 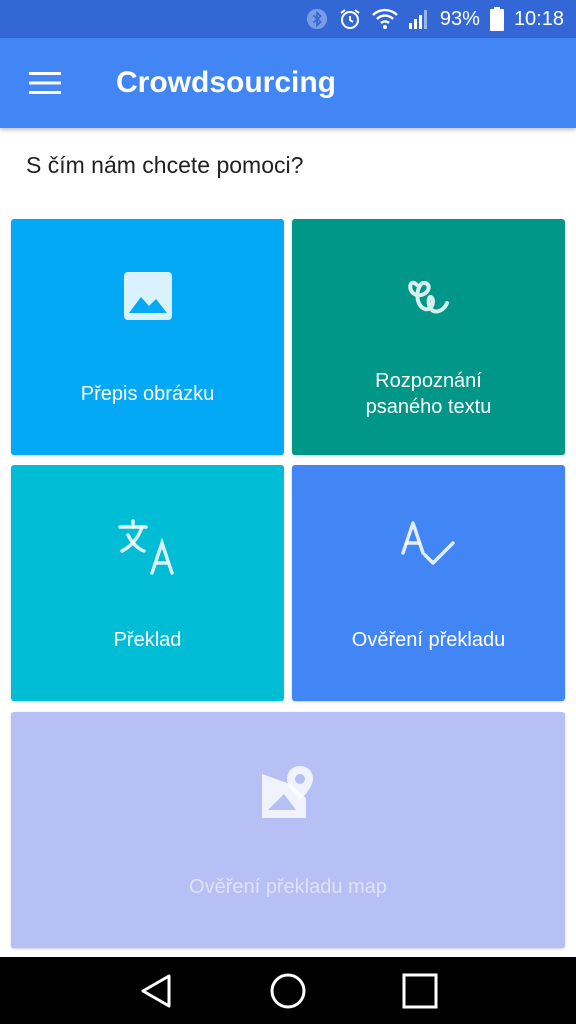 I want to click on status-bar: 93% 10:18, so click(x=288, y=19).